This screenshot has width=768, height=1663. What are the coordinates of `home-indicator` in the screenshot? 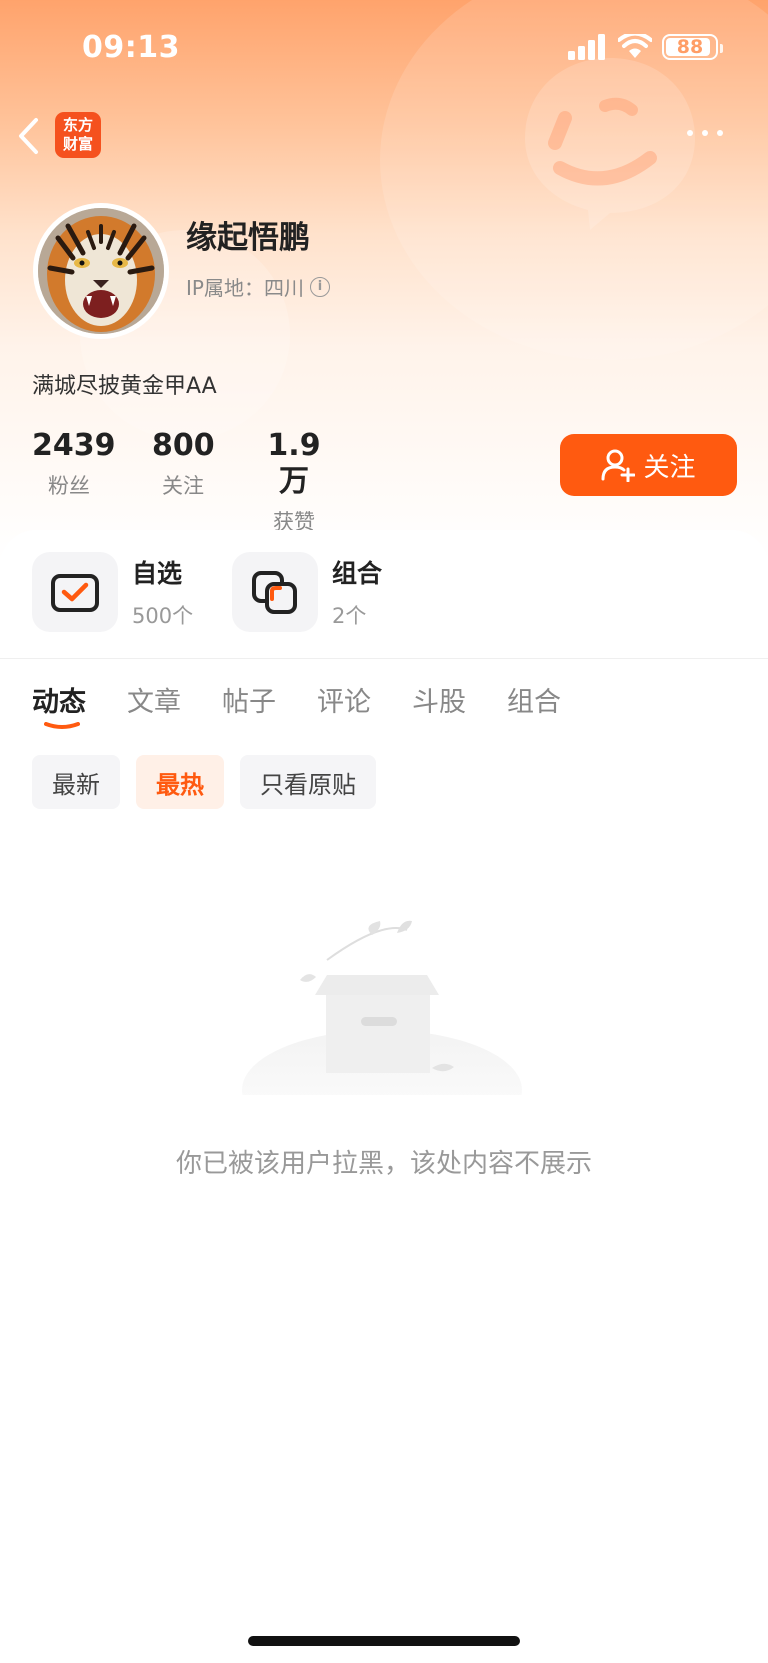 It's located at (384, 1641).